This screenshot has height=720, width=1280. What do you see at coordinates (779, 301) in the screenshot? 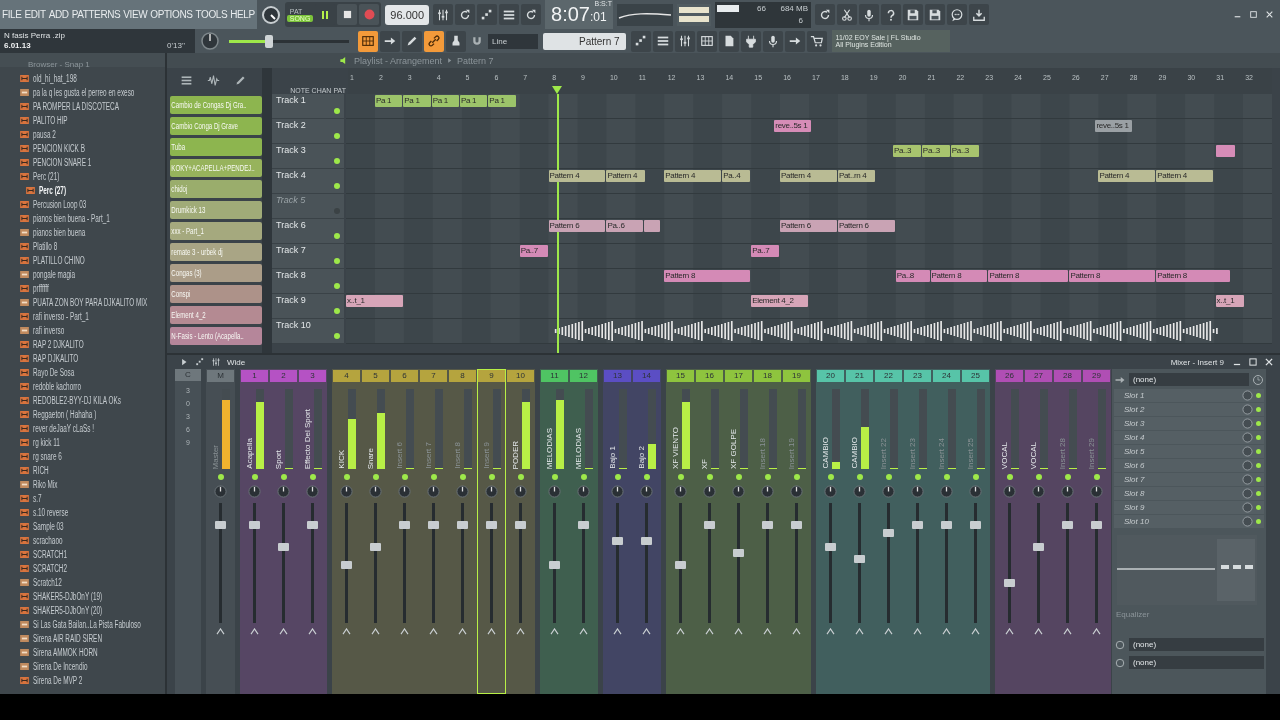
I see `pattern-clip: Element 4_2` at bounding box center [779, 301].